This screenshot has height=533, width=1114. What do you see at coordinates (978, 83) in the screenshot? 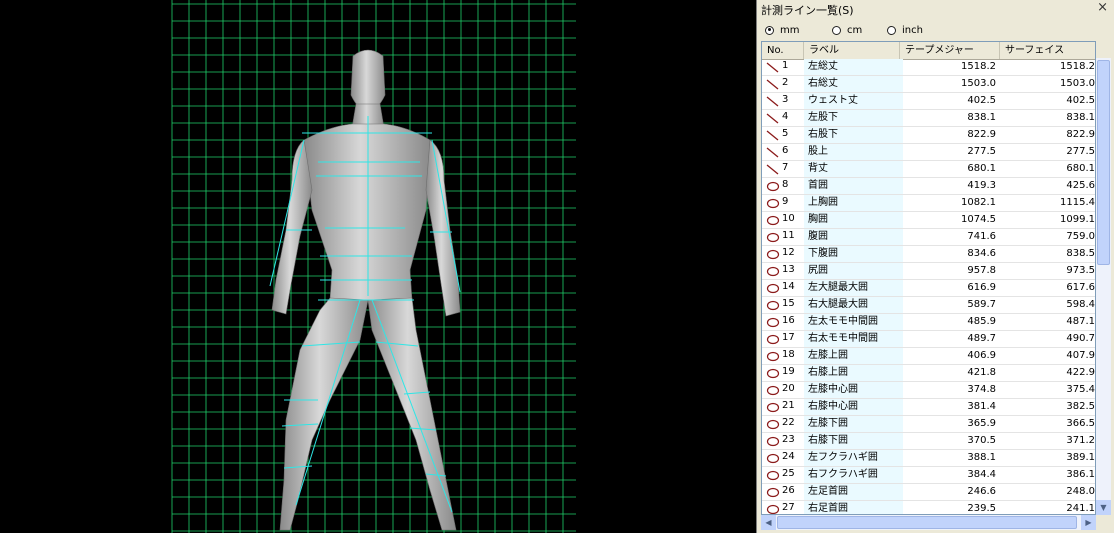
I see `row-tape-value: 1503.0` at bounding box center [978, 83].